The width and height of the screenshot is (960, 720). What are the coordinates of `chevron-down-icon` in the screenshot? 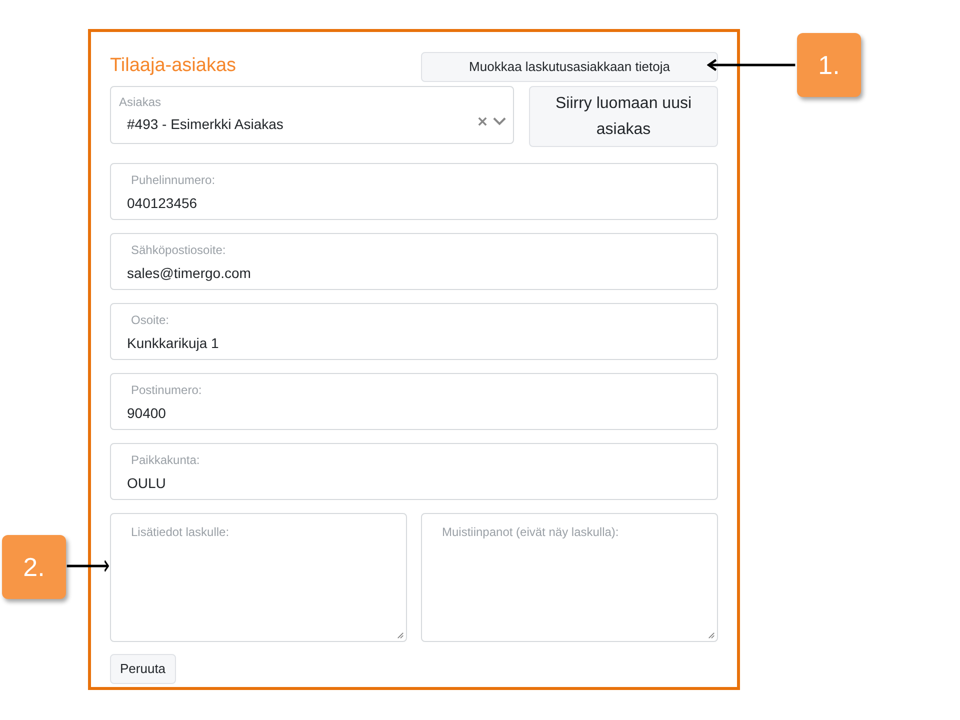 It's located at (499, 121).